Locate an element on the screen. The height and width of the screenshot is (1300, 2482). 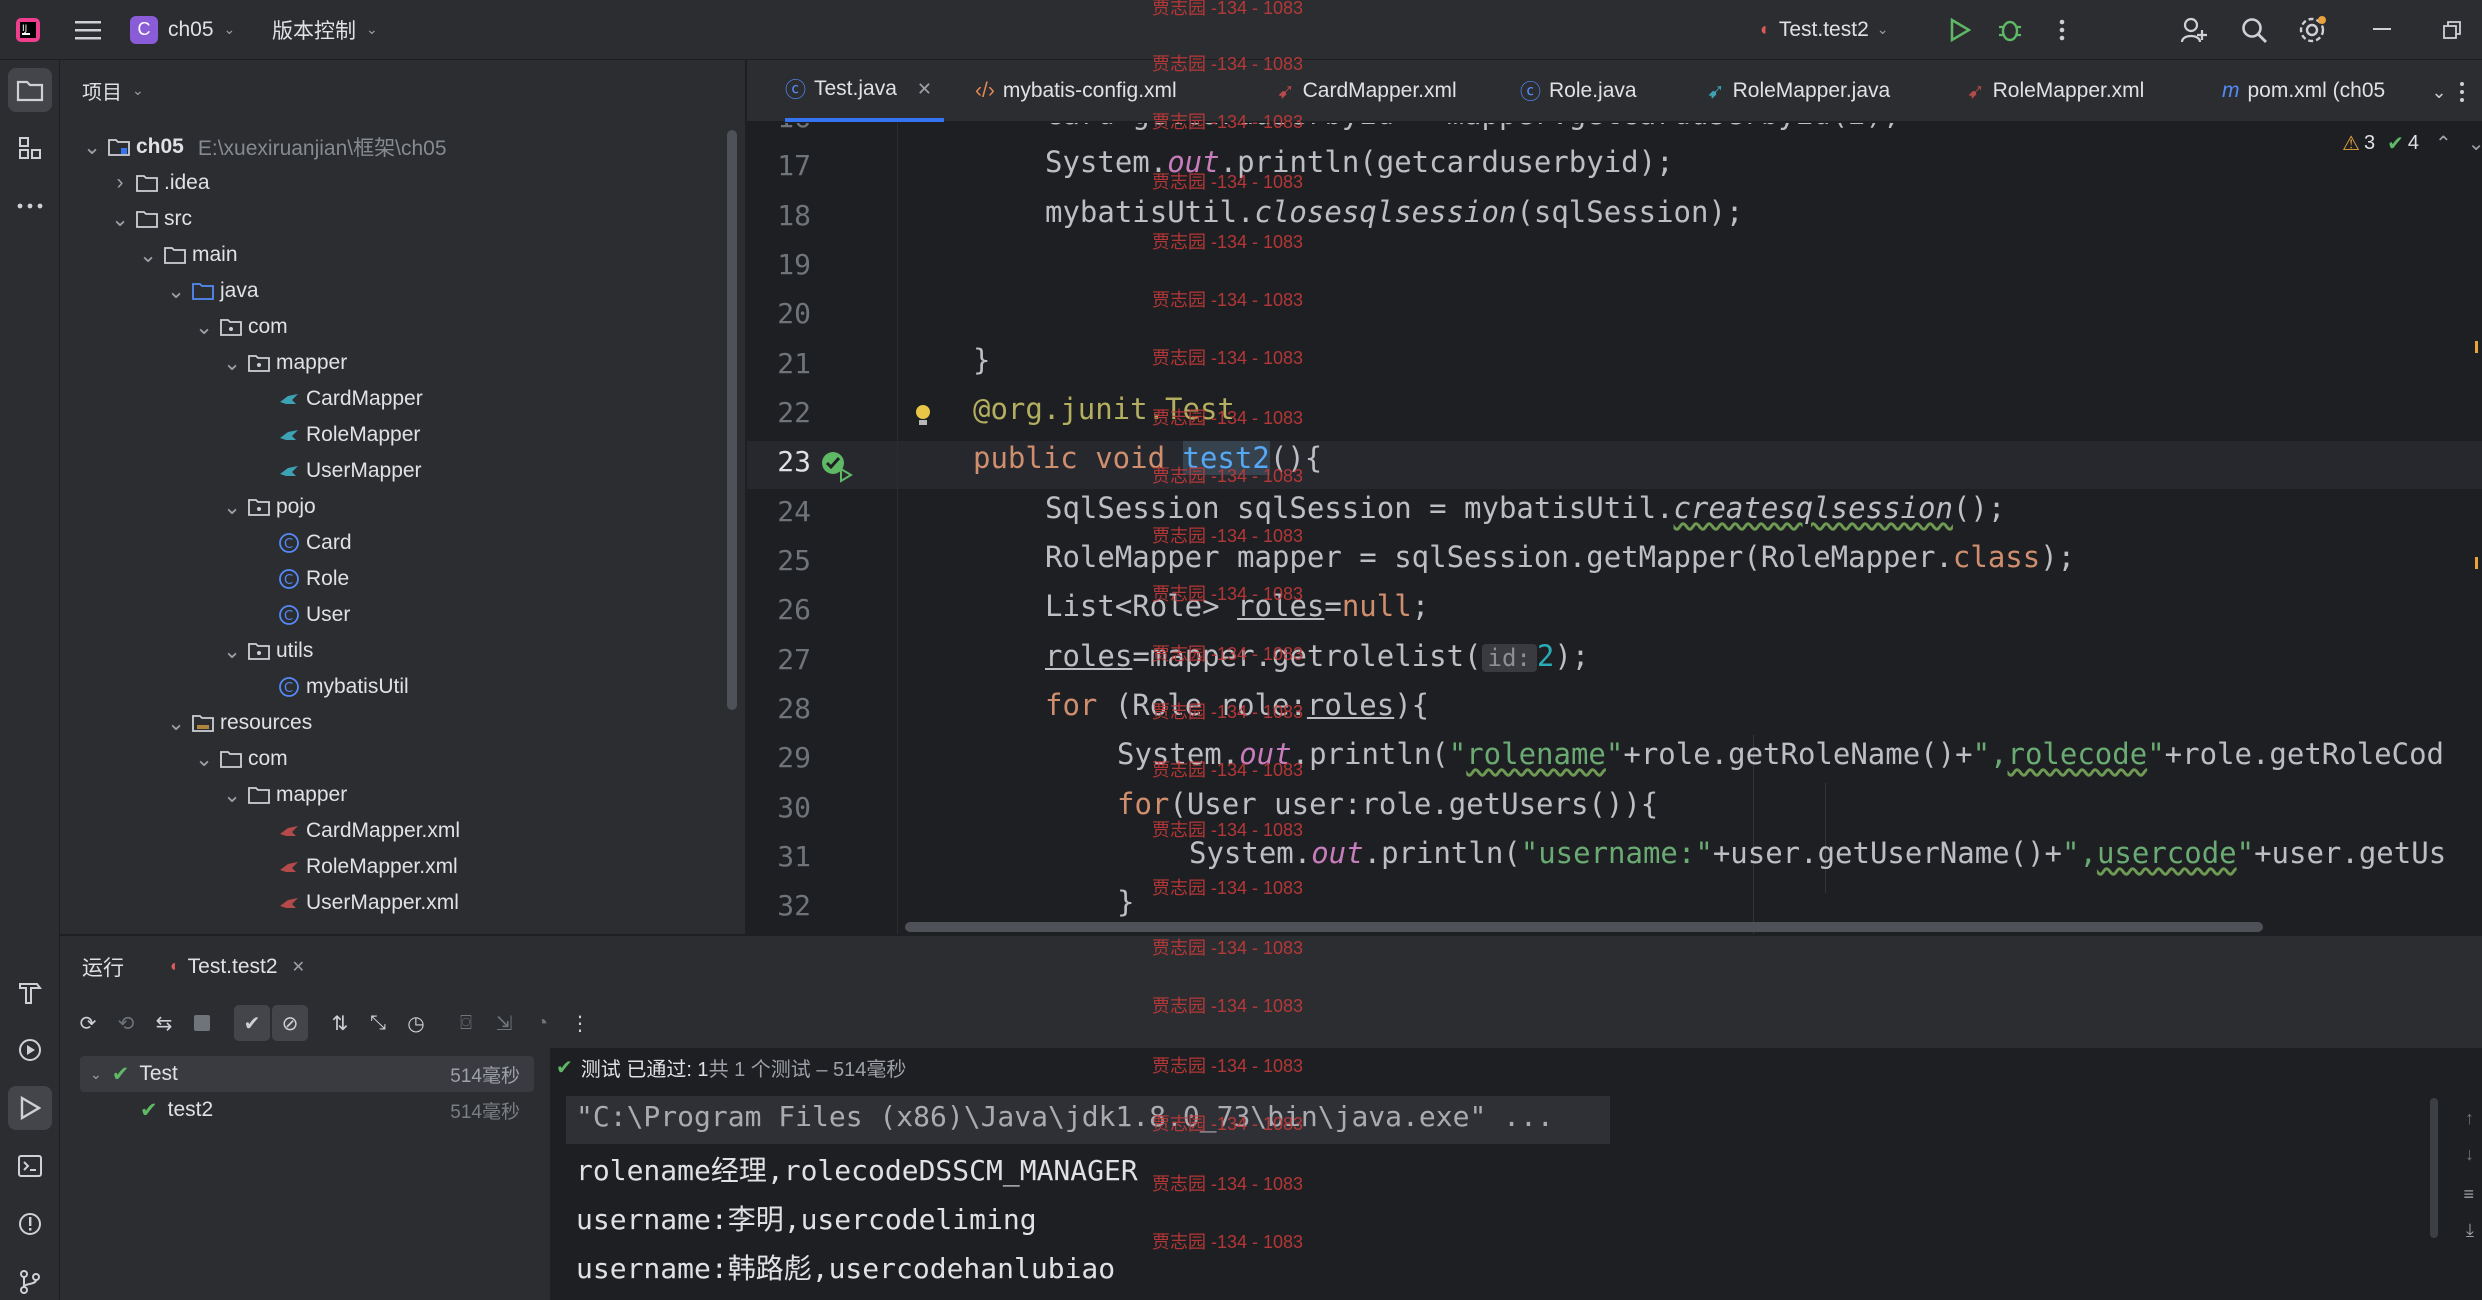
tree-node-role: C Role is located at coordinates (313, 579).